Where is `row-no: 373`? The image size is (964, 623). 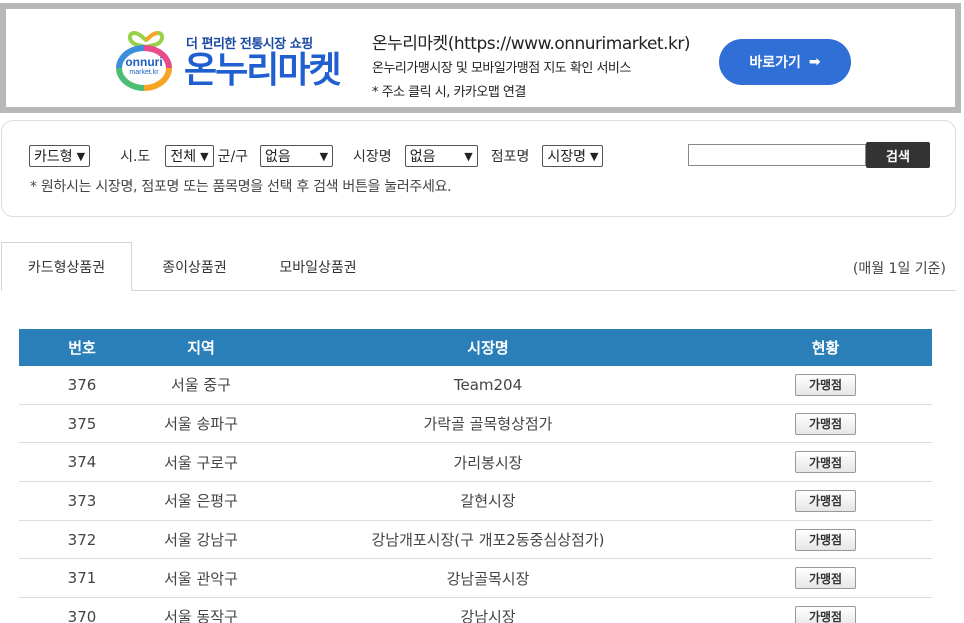
row-no: 373 is located at coordinates (82, 500).